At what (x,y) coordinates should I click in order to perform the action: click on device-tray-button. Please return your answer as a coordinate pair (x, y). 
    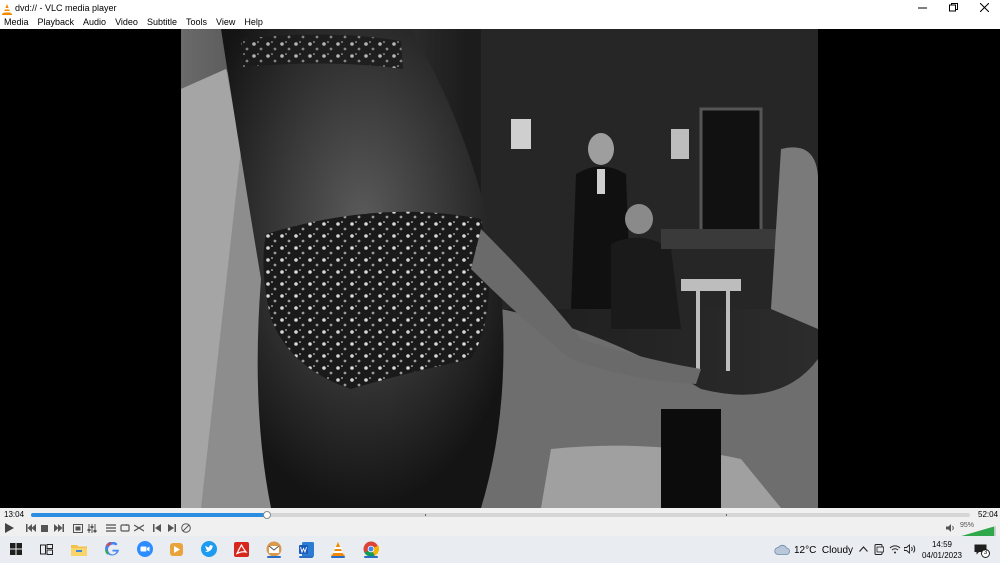
    Looking at the image, I should click on (879, 549).